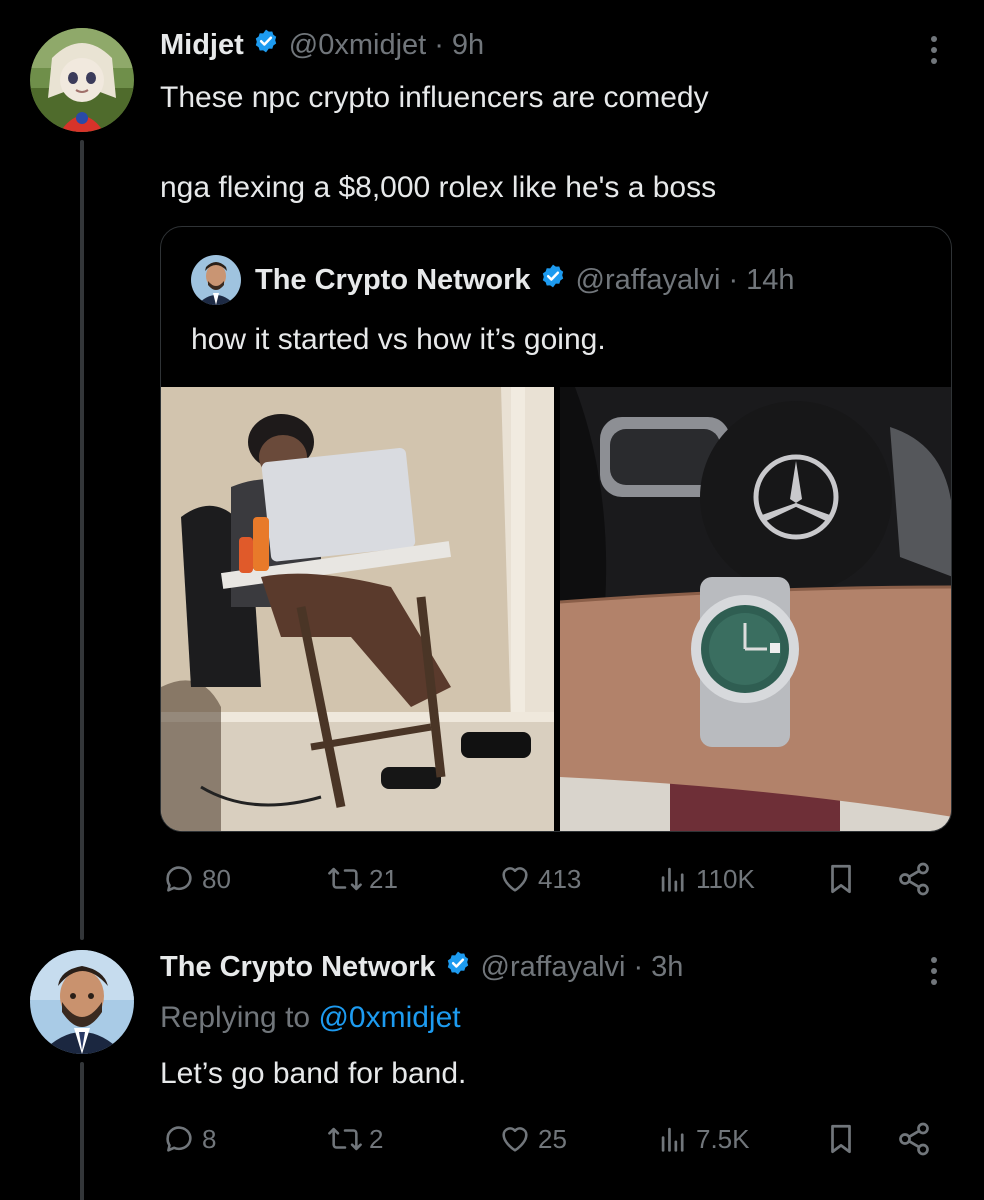 The height and width of the screenshot is (1200, 984). I want to click on replying-to-handle-link: @0xmidjet, so click(389, 1017).